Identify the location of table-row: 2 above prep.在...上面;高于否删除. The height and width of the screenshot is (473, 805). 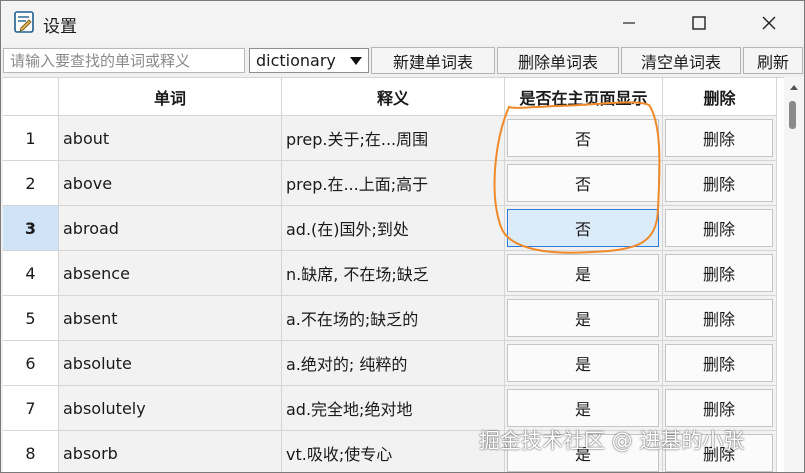
(393, 183).